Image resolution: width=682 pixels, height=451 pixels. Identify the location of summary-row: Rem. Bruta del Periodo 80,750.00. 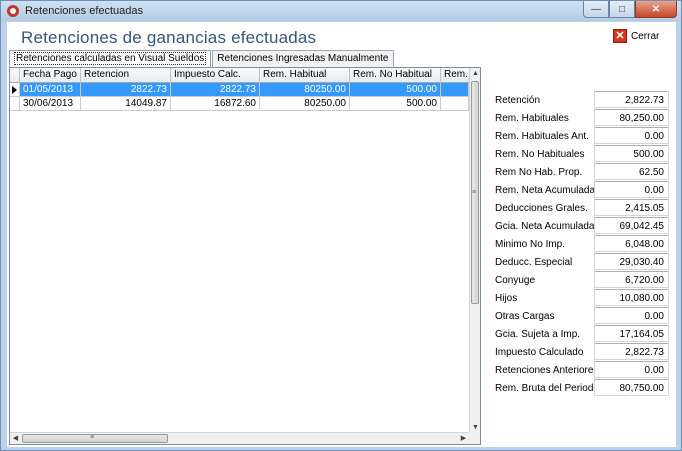
(583, 388).